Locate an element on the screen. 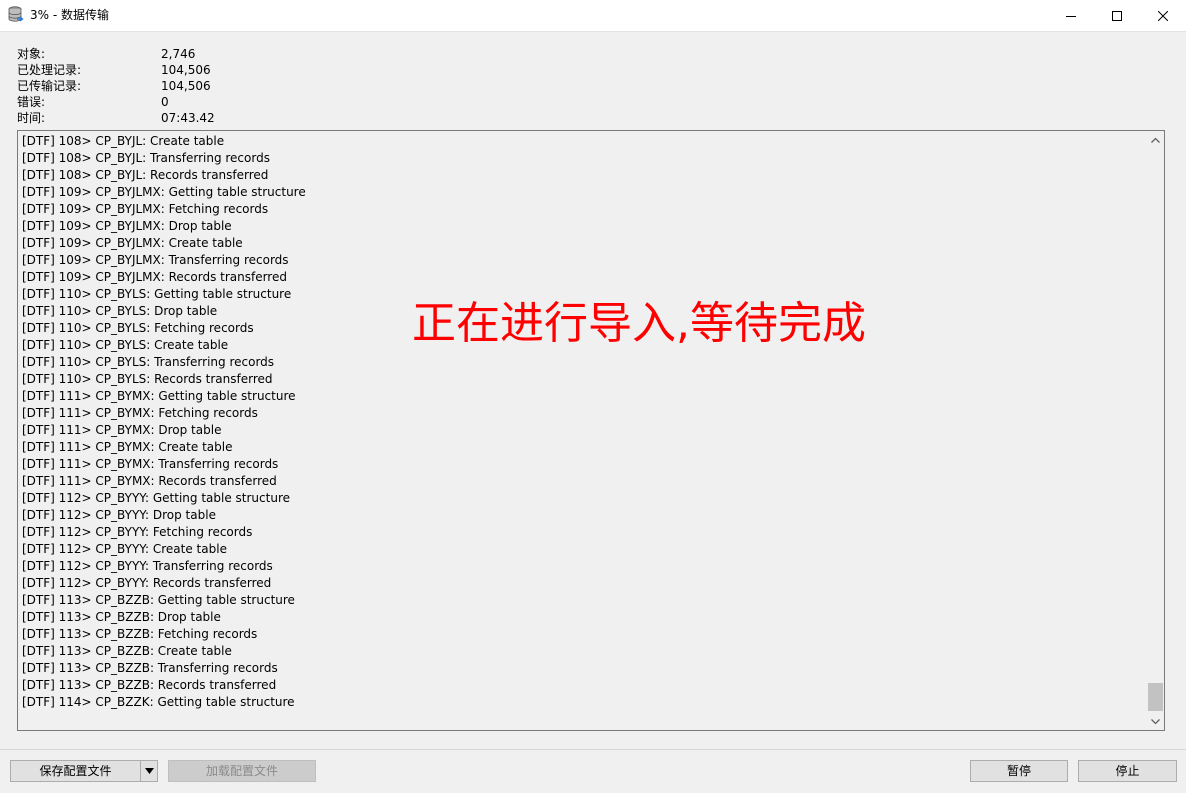  load-config-button: 加载配置文件 is located at coordinates (242, 771).